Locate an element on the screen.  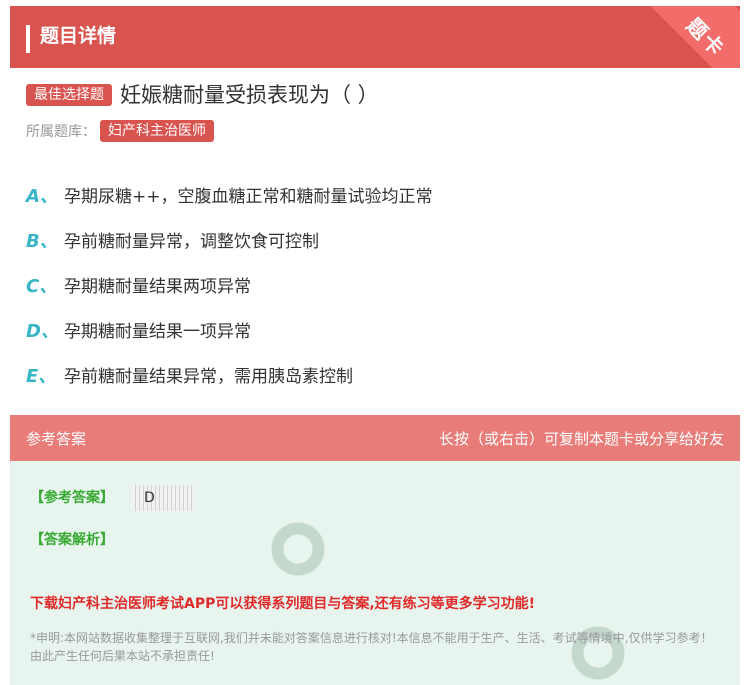
option-e: E、 孕前糖耐量结果异常，需用胰岛素控制 is located at coordinates (376, 374).